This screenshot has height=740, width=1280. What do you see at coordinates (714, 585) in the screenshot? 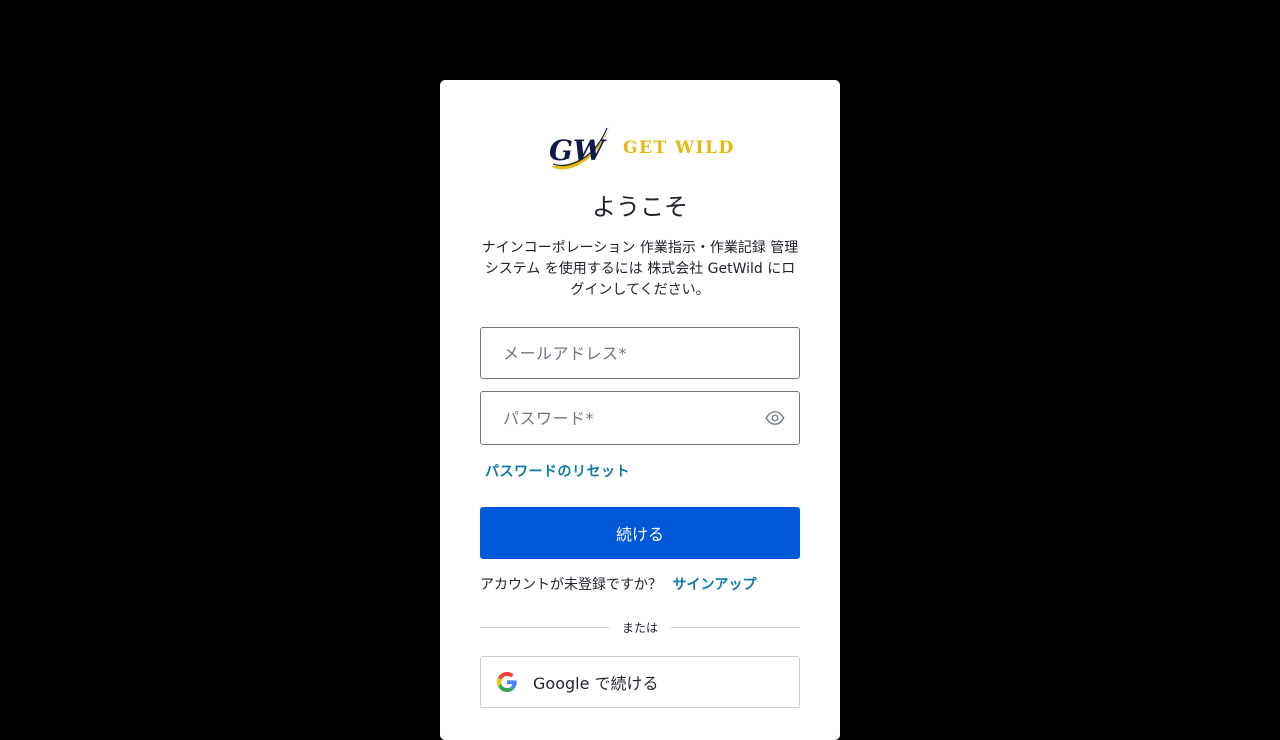
I see `signup-link: サインアップ` at bounding box center [714, 585].